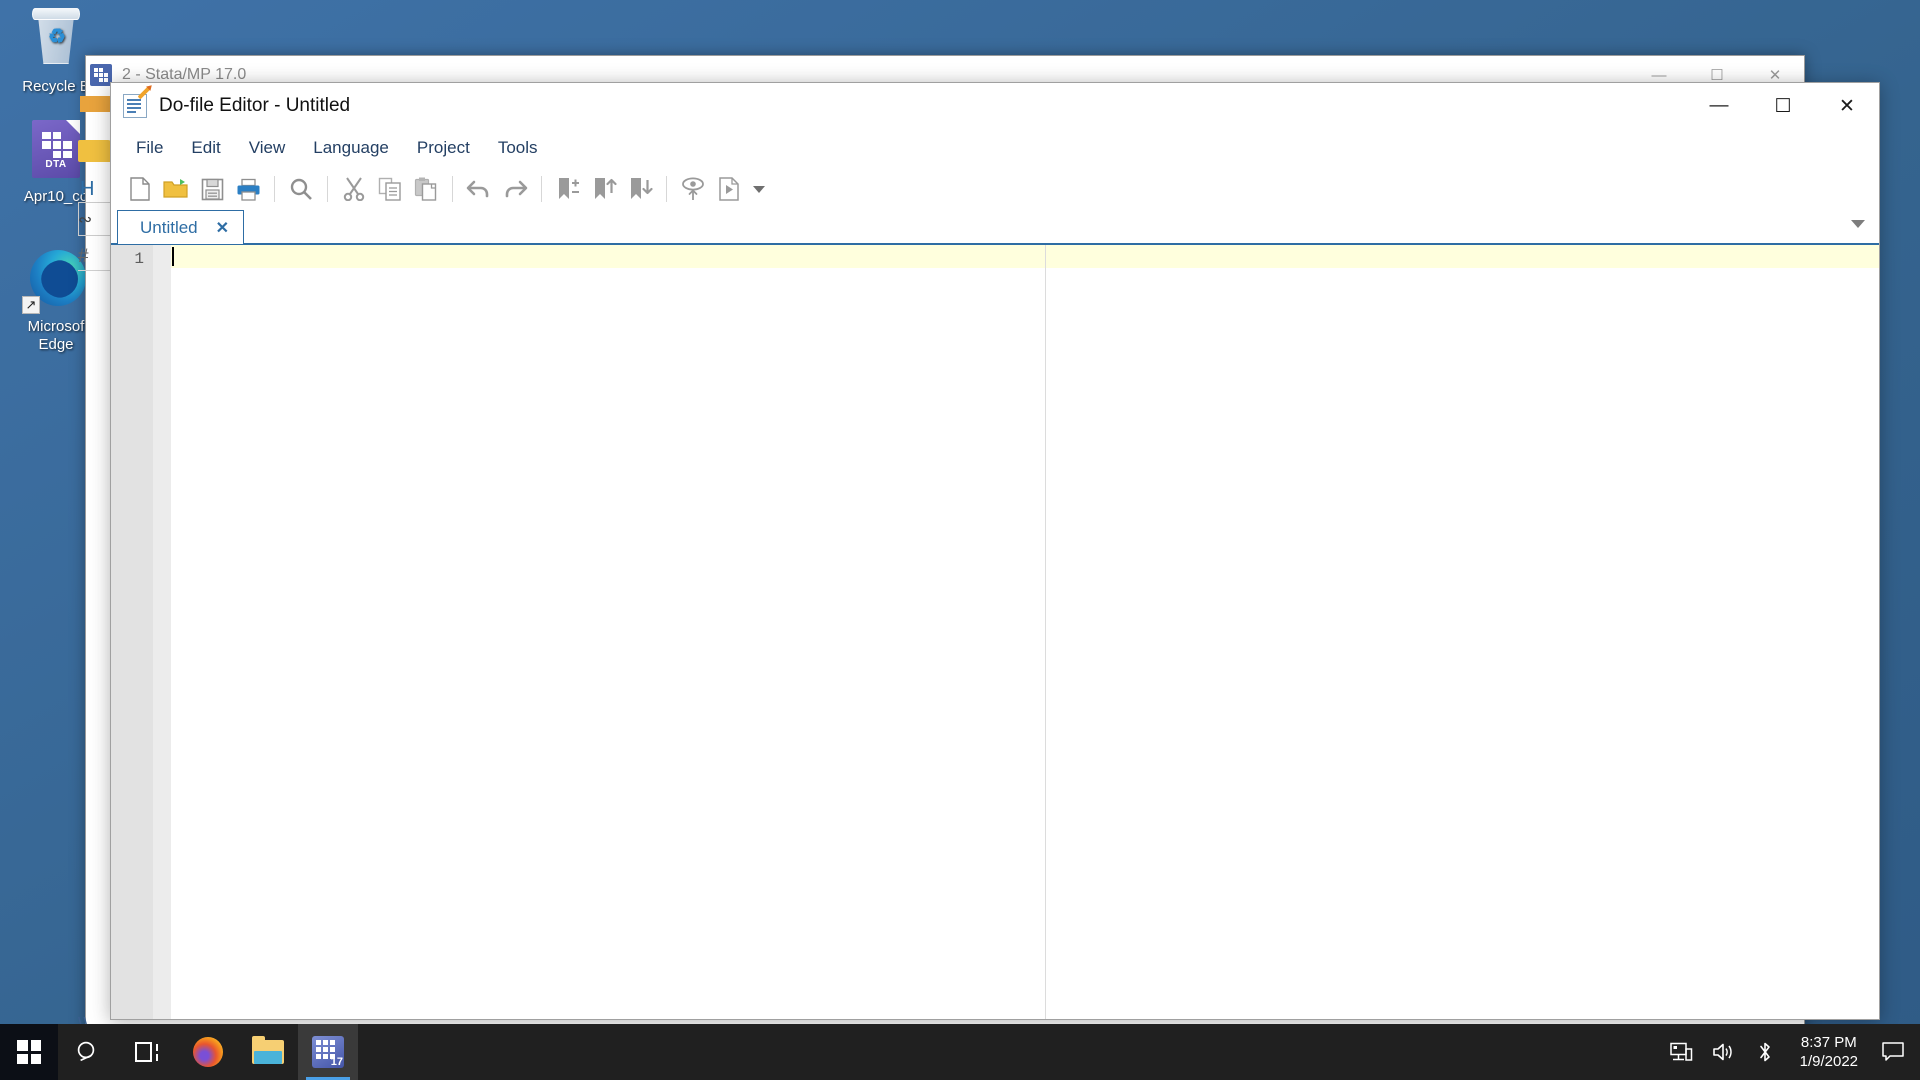 Image resolution: width=1920 pixels, height=1080 pixels. I want to click on execute-dropdown-icon, so click(759, 189).